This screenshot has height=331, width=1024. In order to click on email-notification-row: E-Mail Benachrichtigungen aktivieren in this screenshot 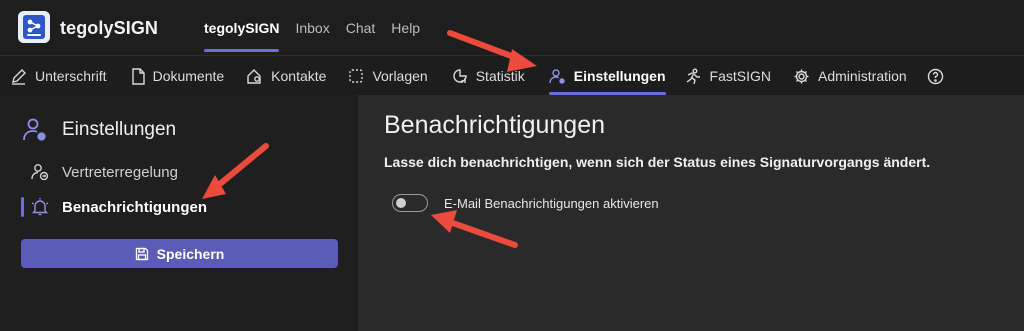, I will do `click(525, 203)`.